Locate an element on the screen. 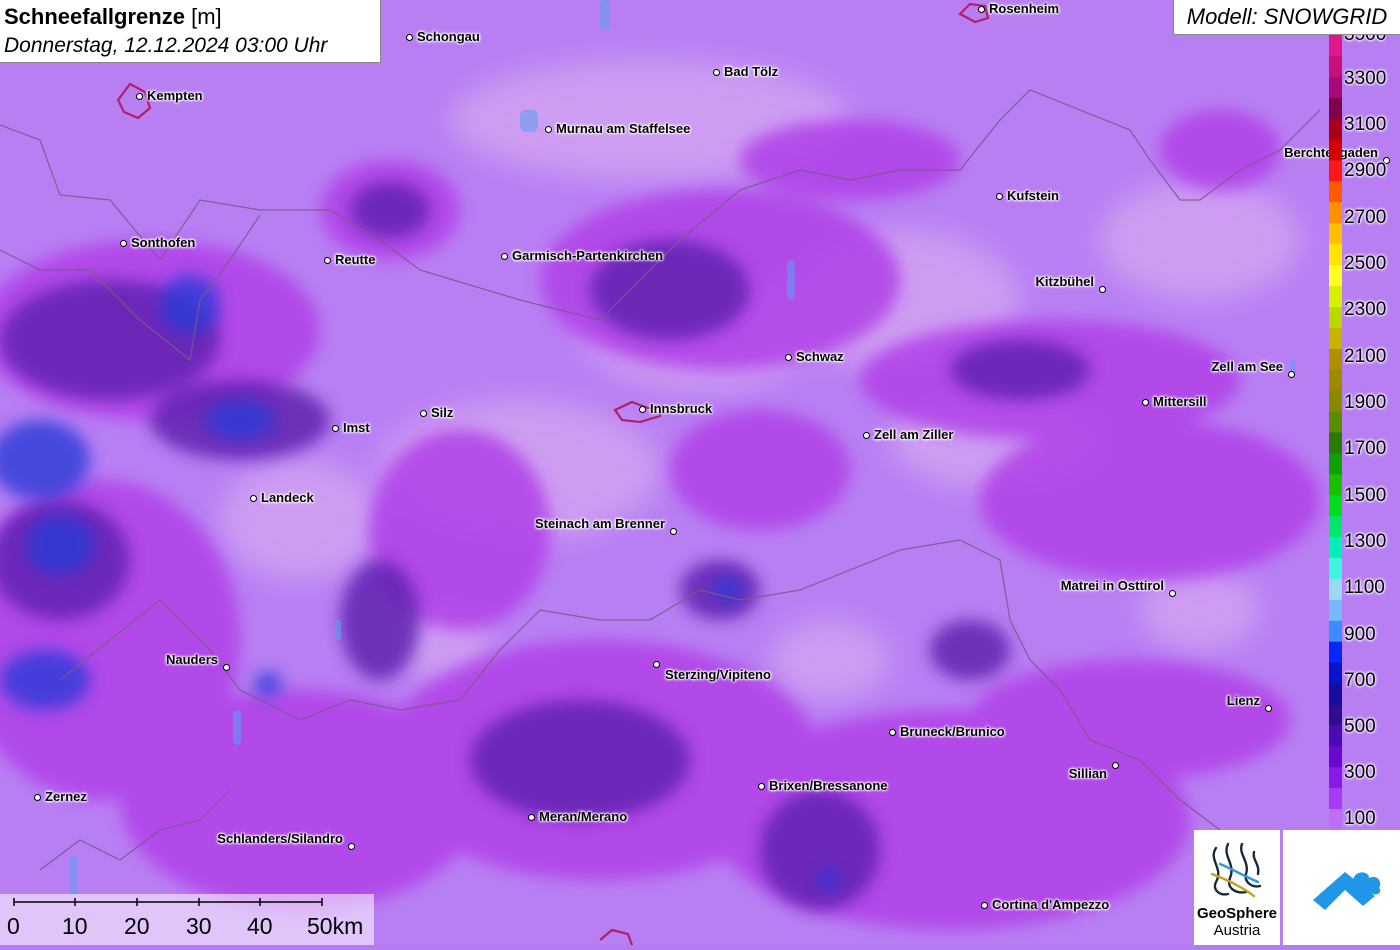 Image resolution: width=1400 pixels, height=950 pixels. city-label: Zell am See is located at coordinates (1247, 366).